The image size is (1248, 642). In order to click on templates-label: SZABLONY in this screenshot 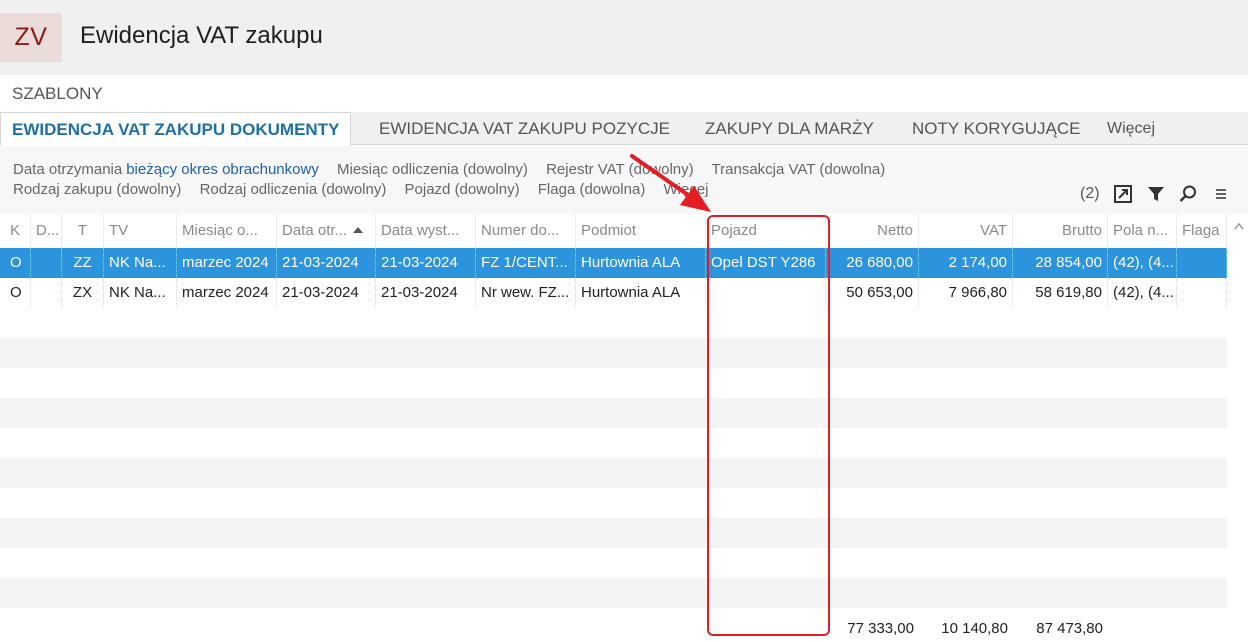, I will do `click(57, 93)`.